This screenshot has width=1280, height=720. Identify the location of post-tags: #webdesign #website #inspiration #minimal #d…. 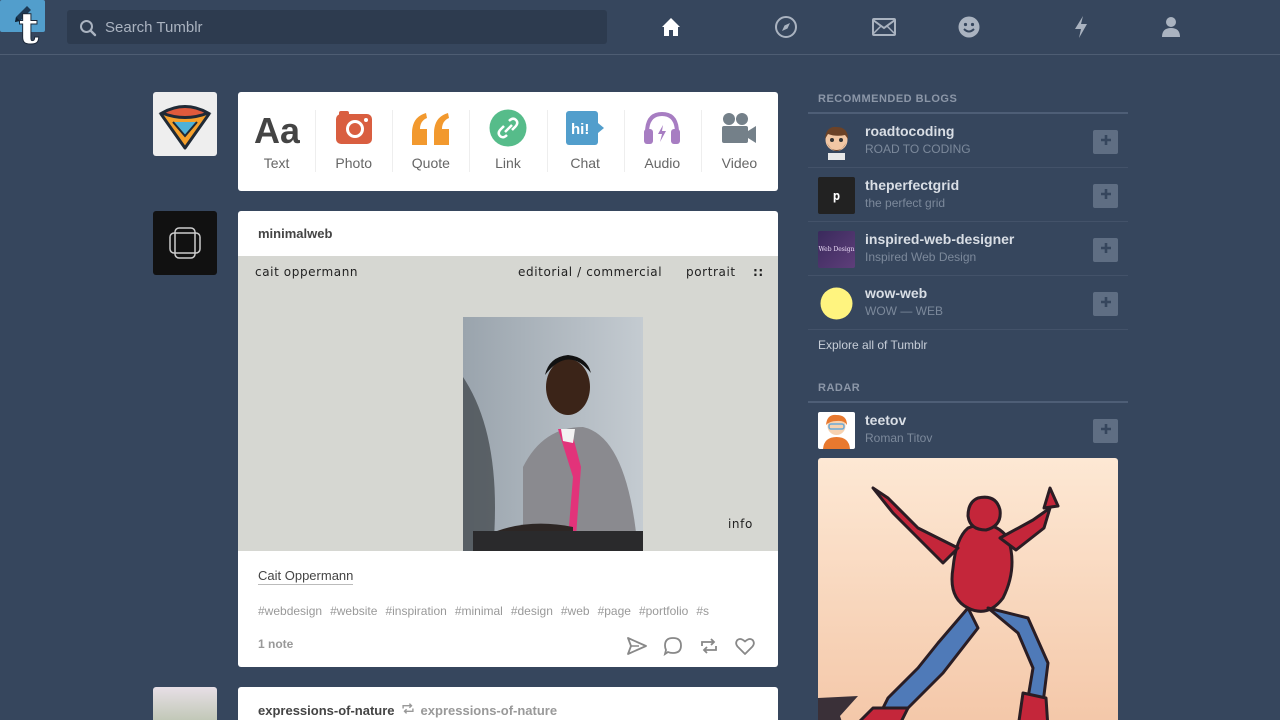
(510, 611).